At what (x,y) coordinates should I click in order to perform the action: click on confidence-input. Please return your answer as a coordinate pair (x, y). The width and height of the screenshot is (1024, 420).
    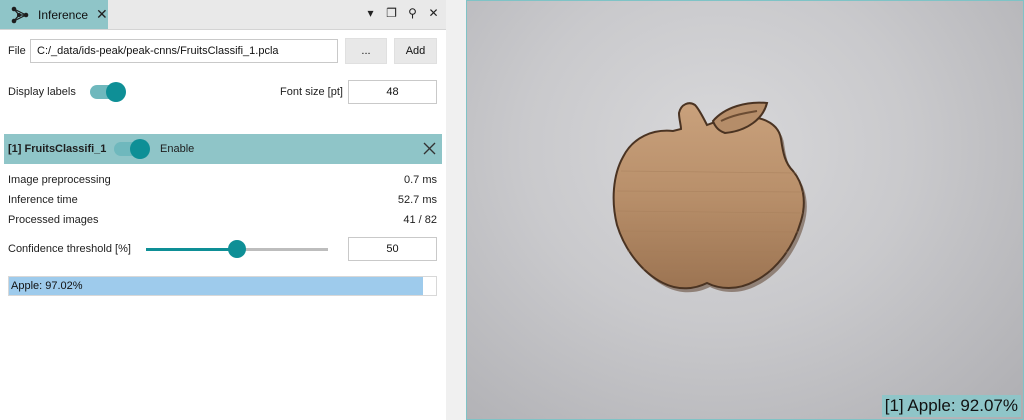
    Looking at the image, I should click on (392, 249).